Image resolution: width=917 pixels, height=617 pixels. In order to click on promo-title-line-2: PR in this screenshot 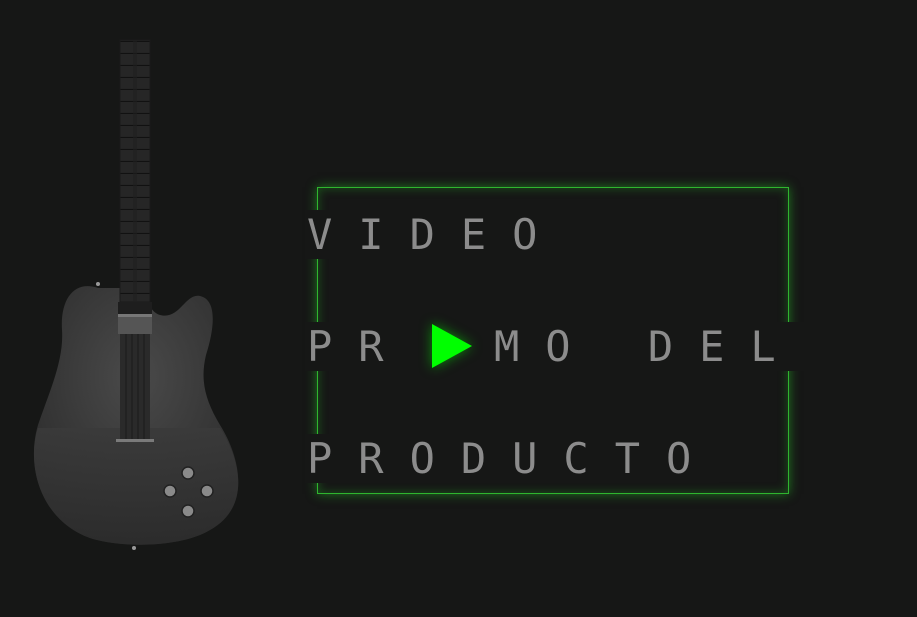, I will do `click(358, 346)`.